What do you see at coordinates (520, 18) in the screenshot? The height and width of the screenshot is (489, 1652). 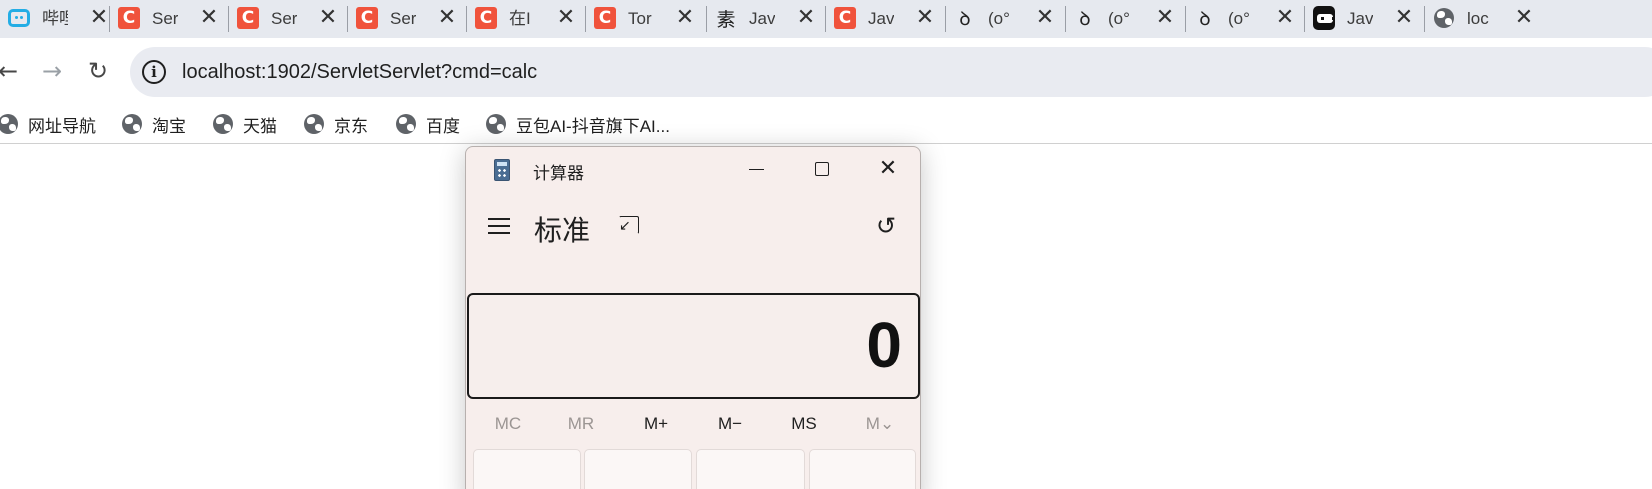 I see `tab-title: 在I` at bounding box center [520, 18].